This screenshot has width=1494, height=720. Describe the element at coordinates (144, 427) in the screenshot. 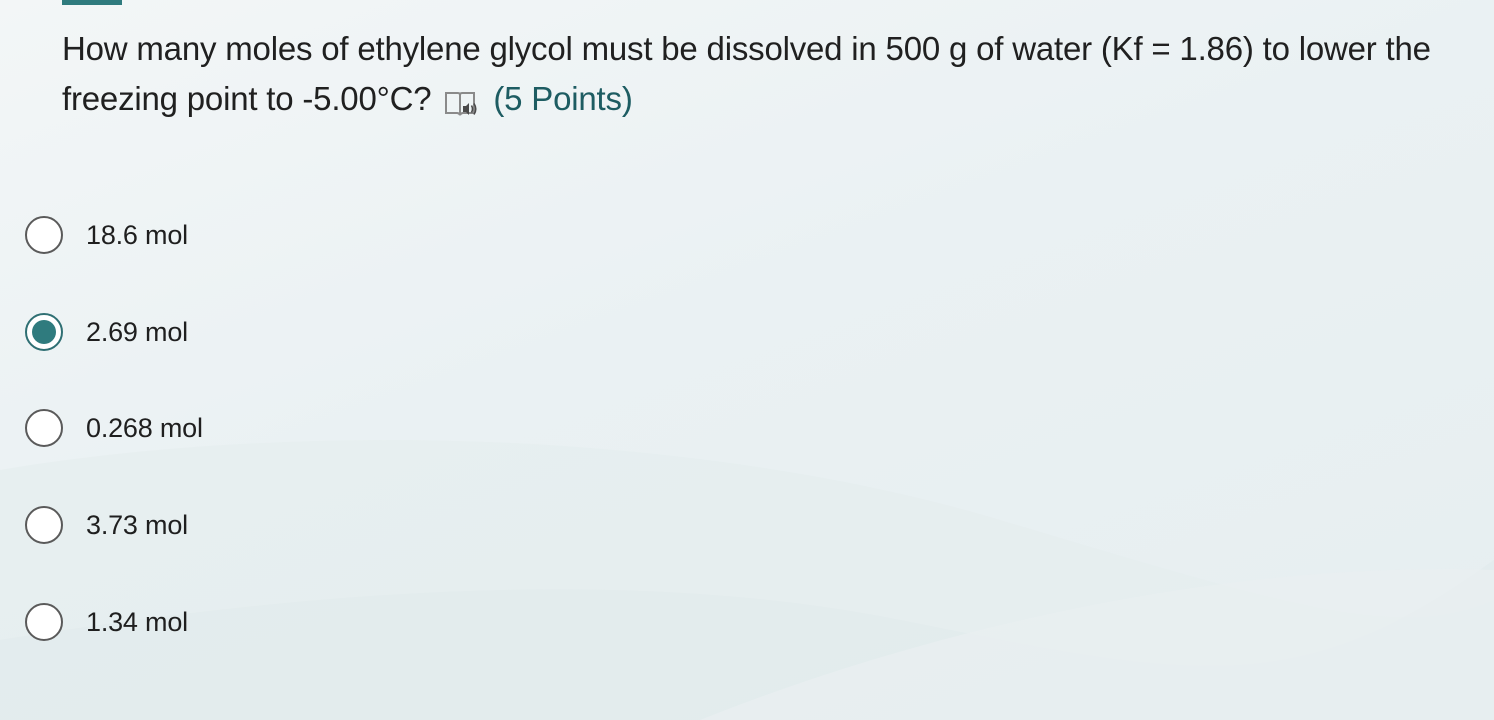

I see `option-label: 0.268 mol` at that location.